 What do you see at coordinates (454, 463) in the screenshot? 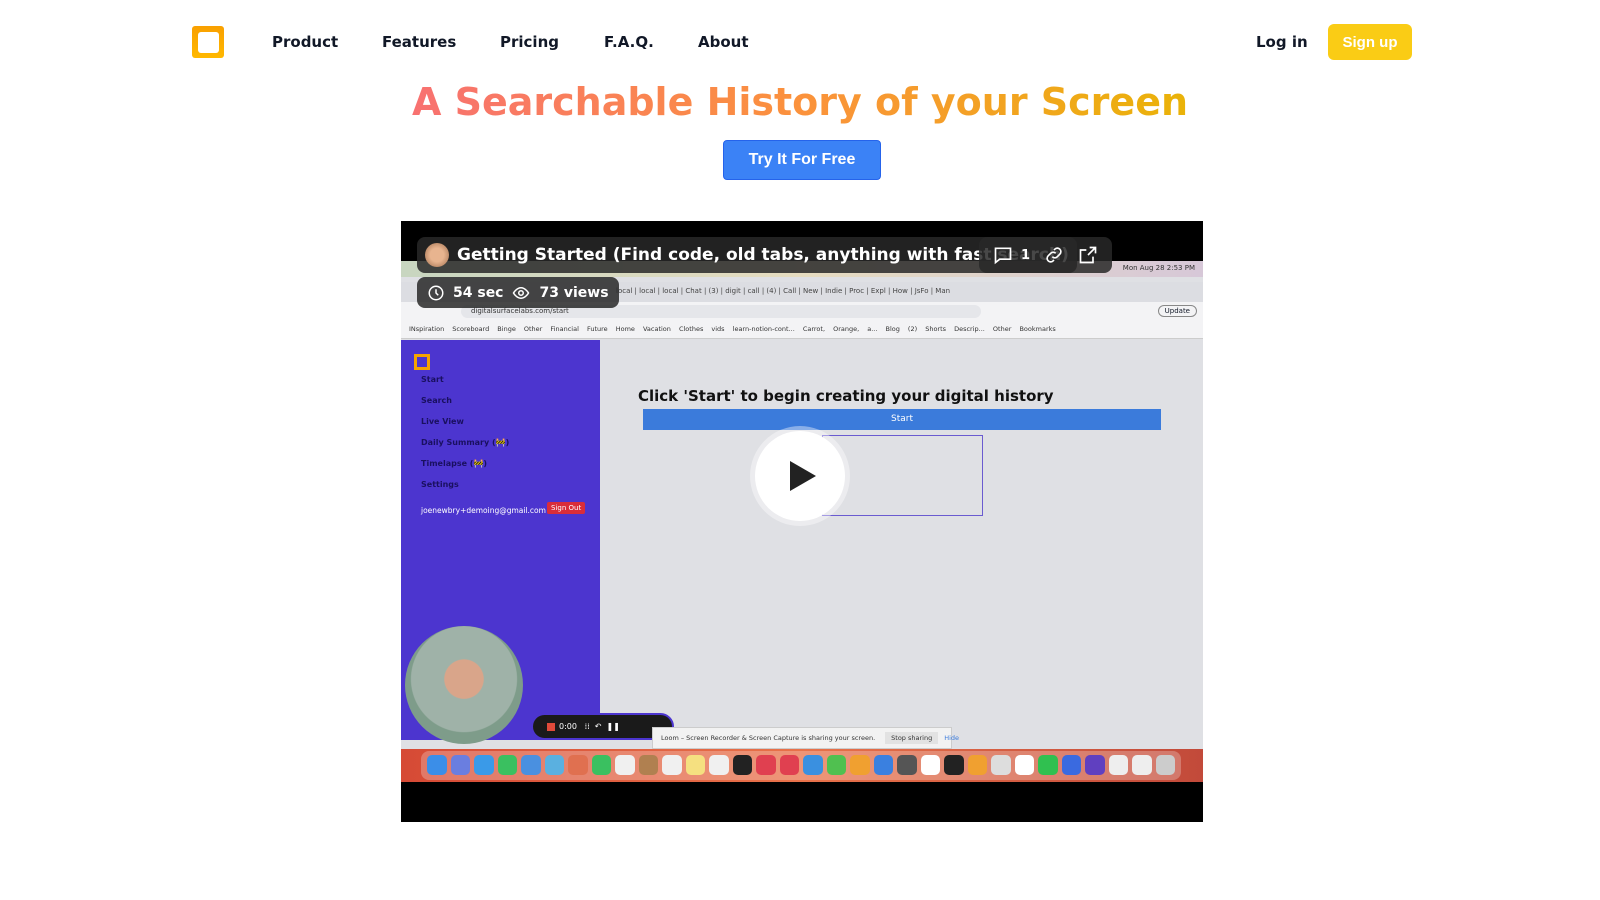
I see `sidebar-item-timelapse: Timelapse (🚧)` at bounding box center [454, 463].